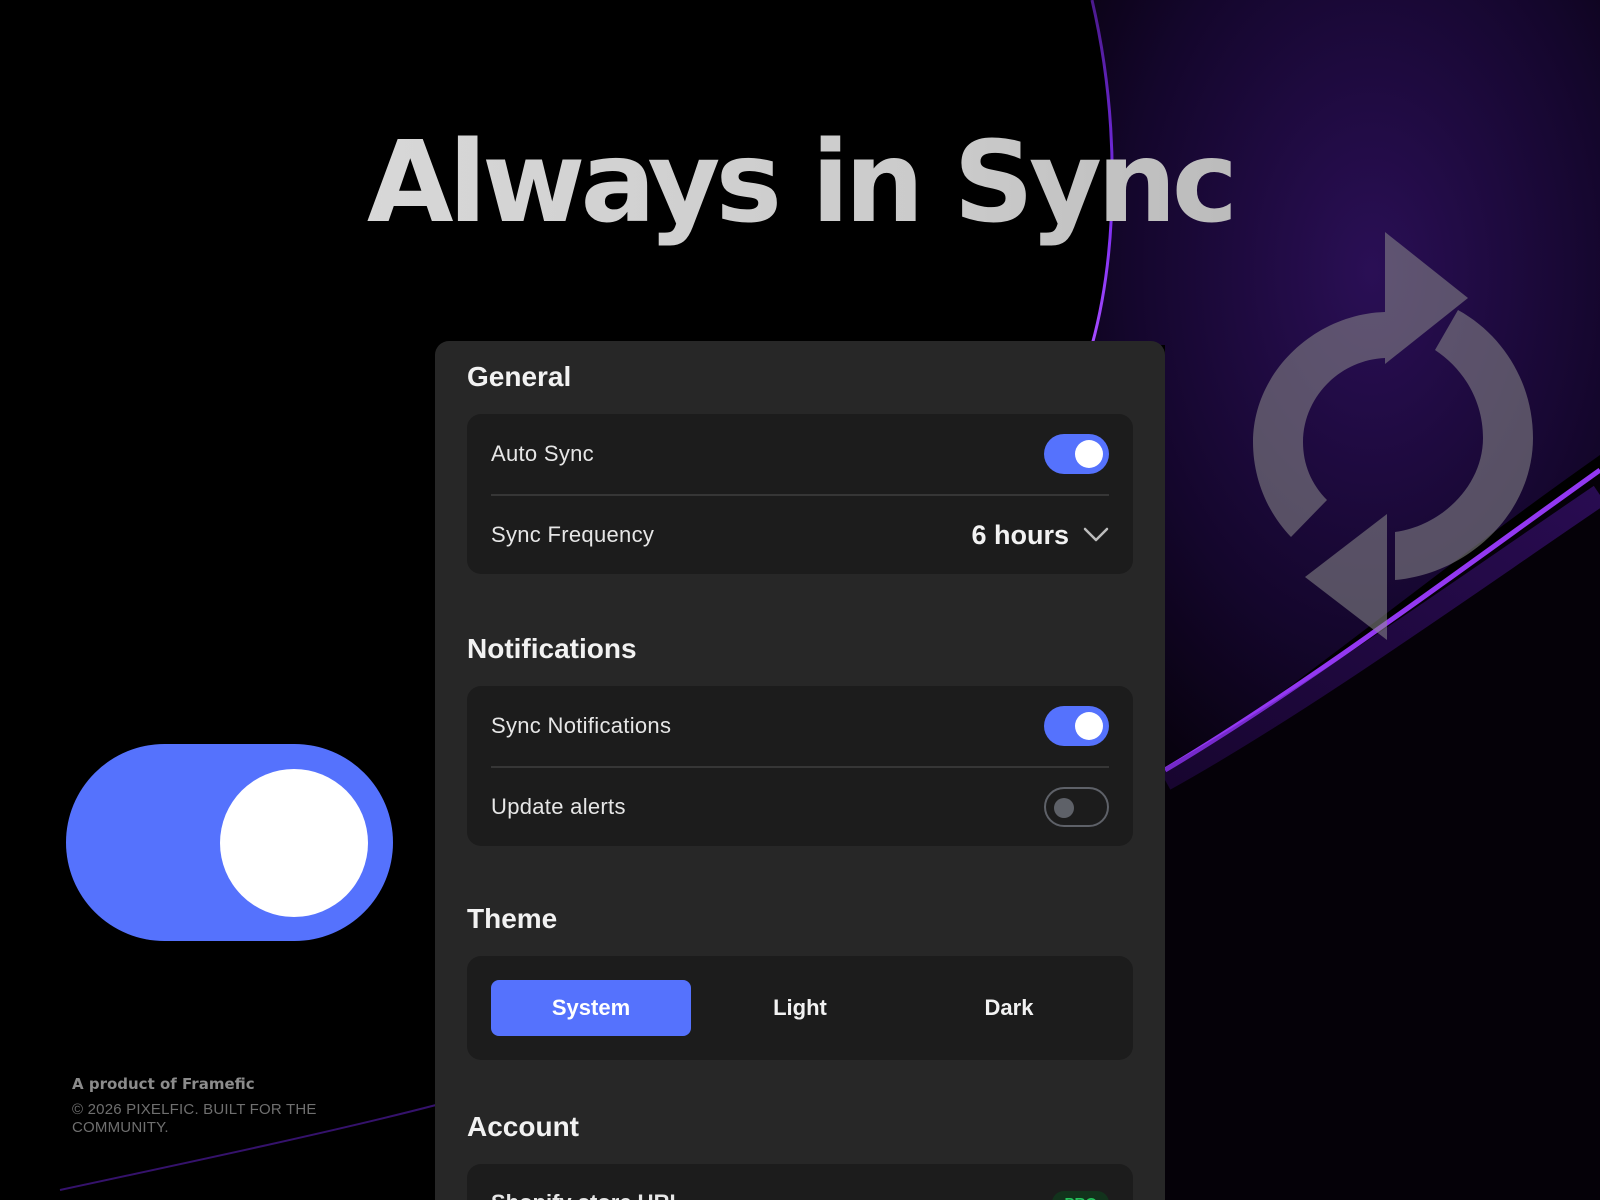 Image resolution: width=1600 pixels, height=1200 pixels. I want to click on theme-option-dark: Dark, so click(1009, 1008).